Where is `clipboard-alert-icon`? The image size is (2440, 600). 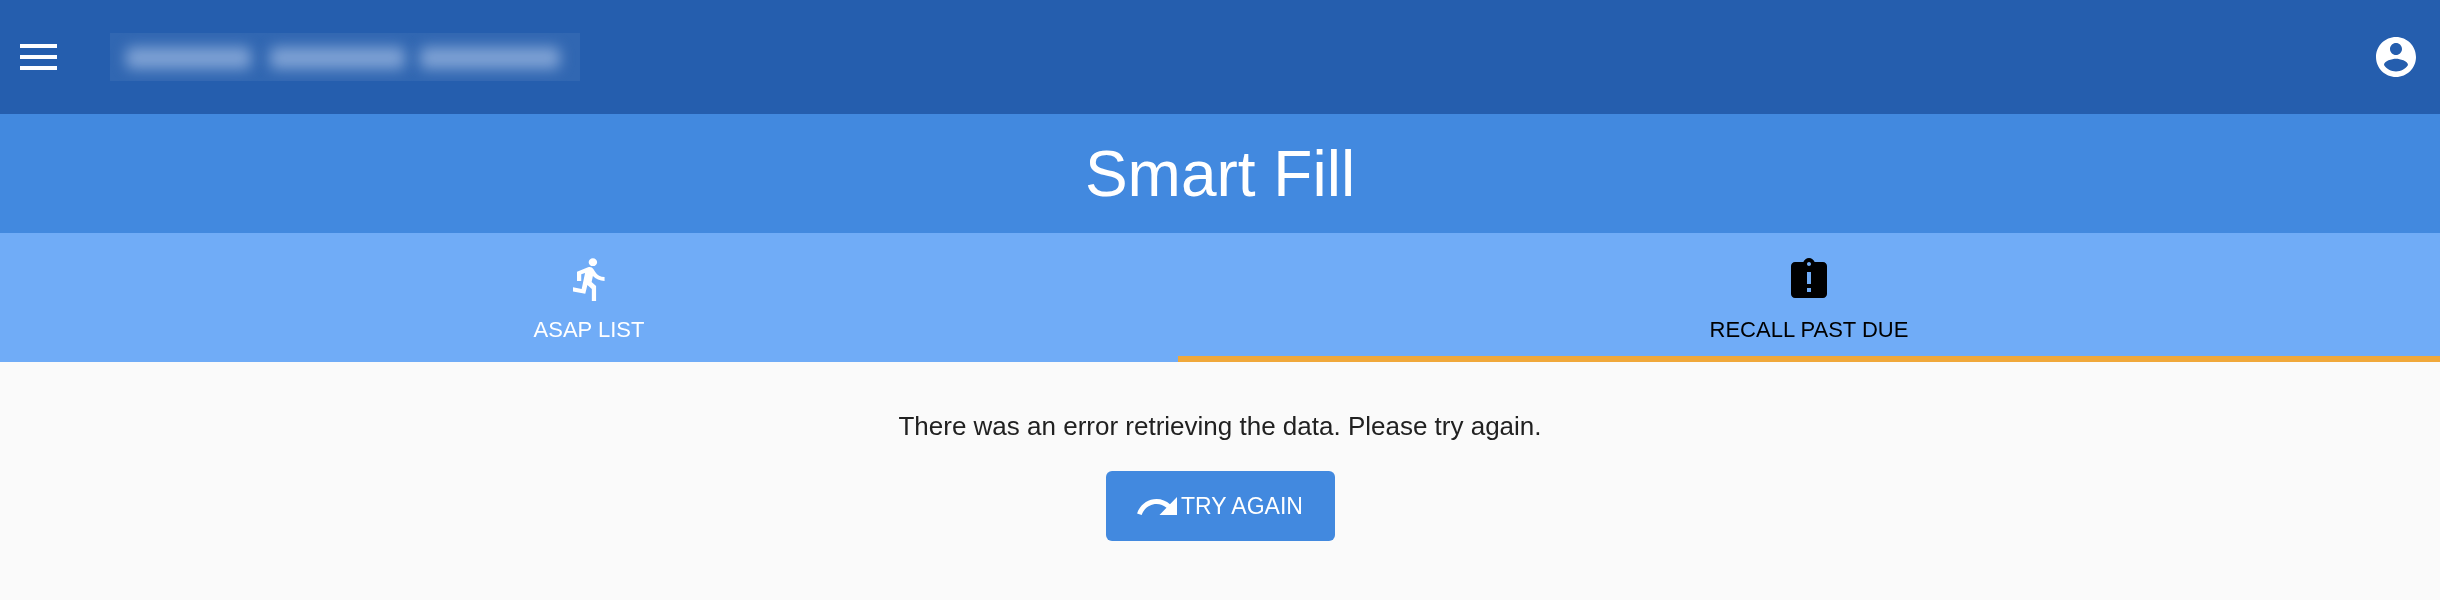
clipboard-alert-icon is located at coordinates (1809, 278).